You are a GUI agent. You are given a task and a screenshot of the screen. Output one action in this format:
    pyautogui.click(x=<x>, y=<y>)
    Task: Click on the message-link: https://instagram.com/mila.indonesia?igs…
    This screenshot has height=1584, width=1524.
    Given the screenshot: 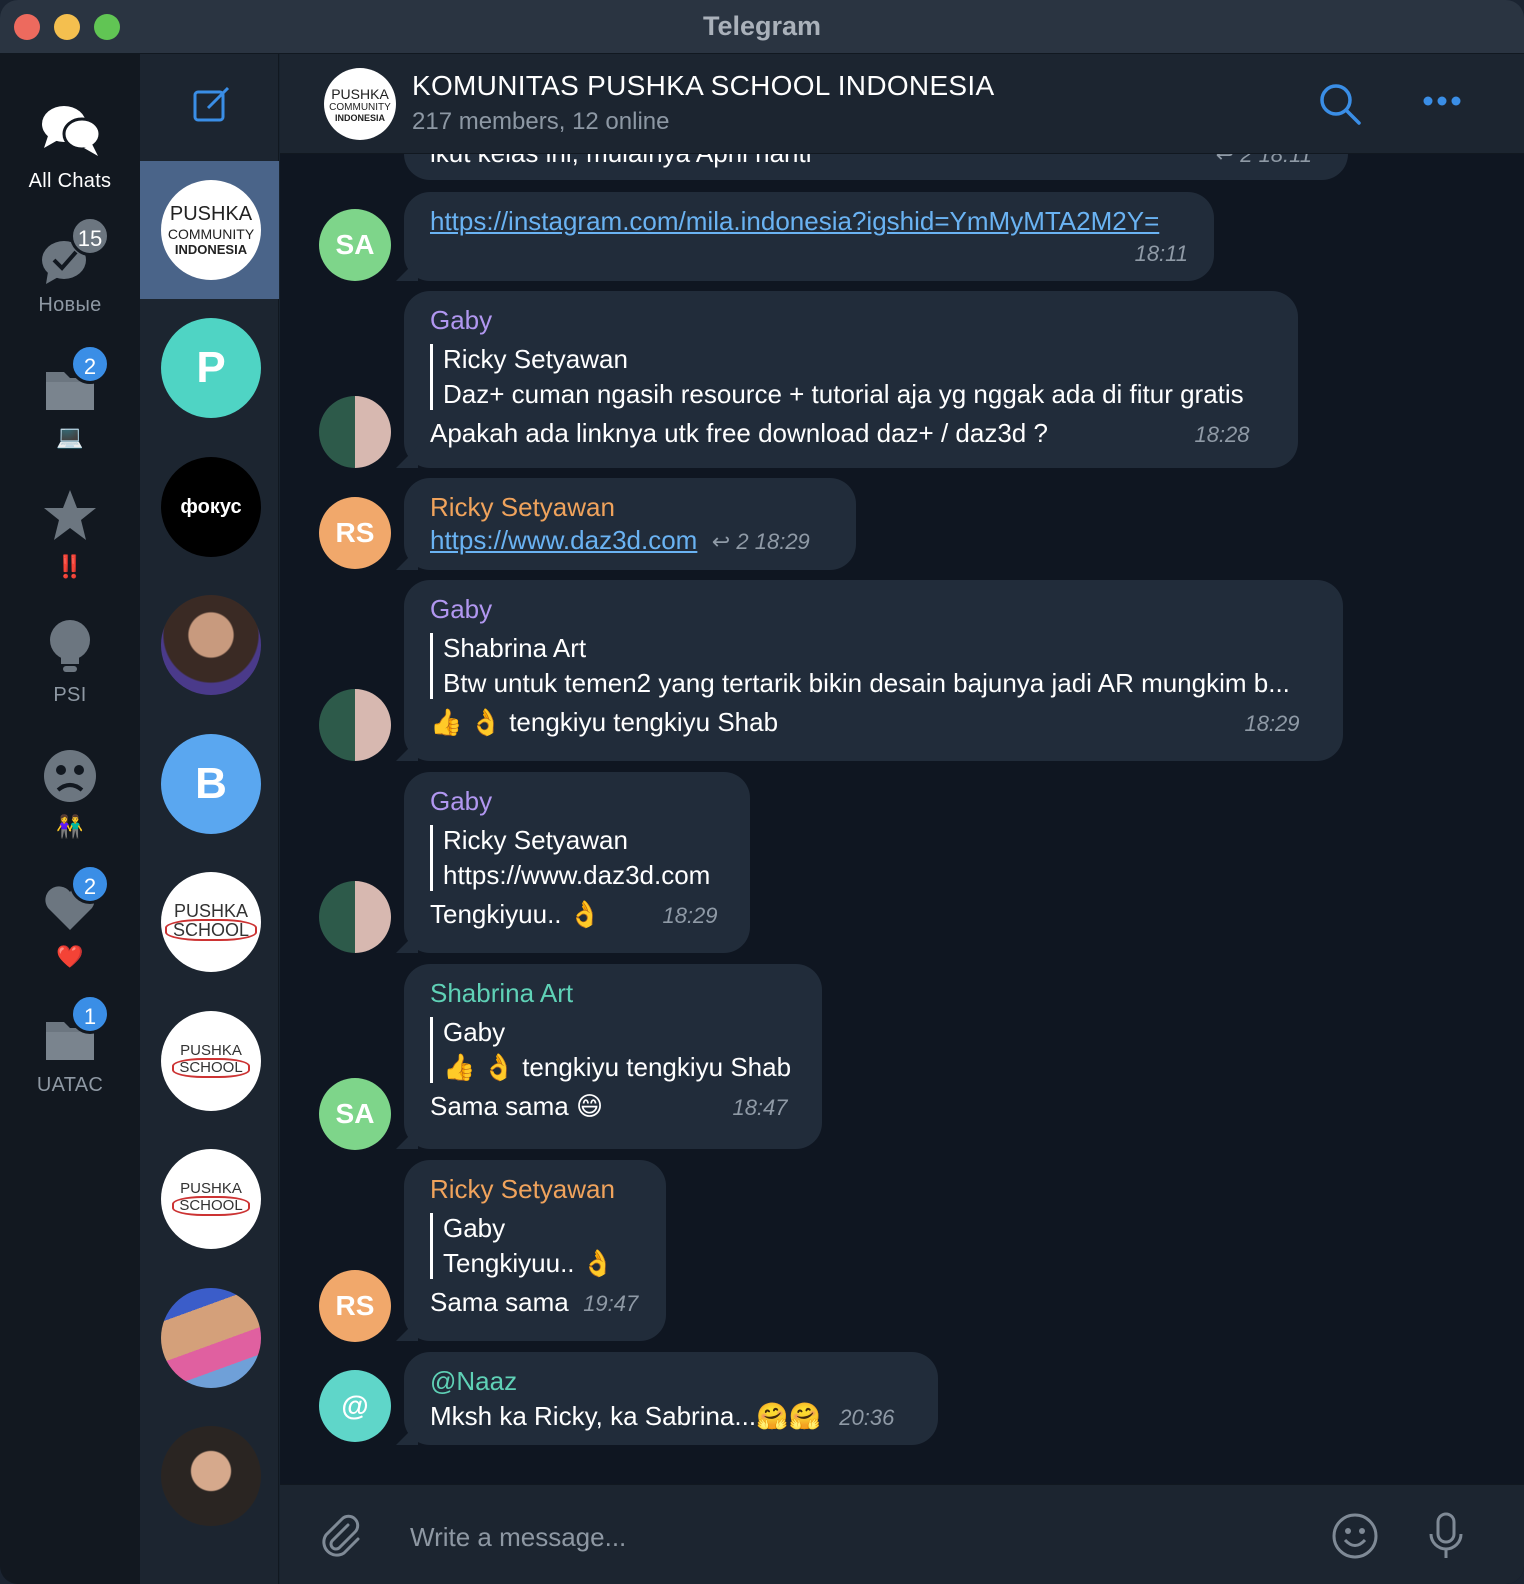 What is the action you would take?
    pyautogui.click(x=809, y=221)
    